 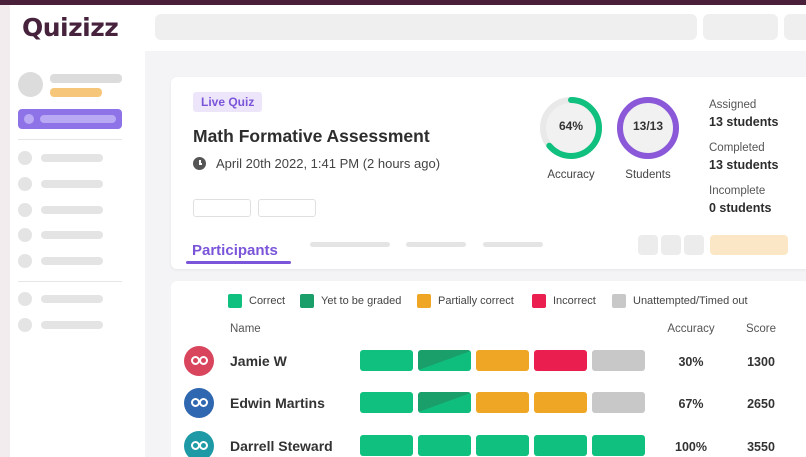 What do you see at coordinates (76, 92) in the screenshot?
I see `user-plan-placeholder` at bounding box center [76, 92].